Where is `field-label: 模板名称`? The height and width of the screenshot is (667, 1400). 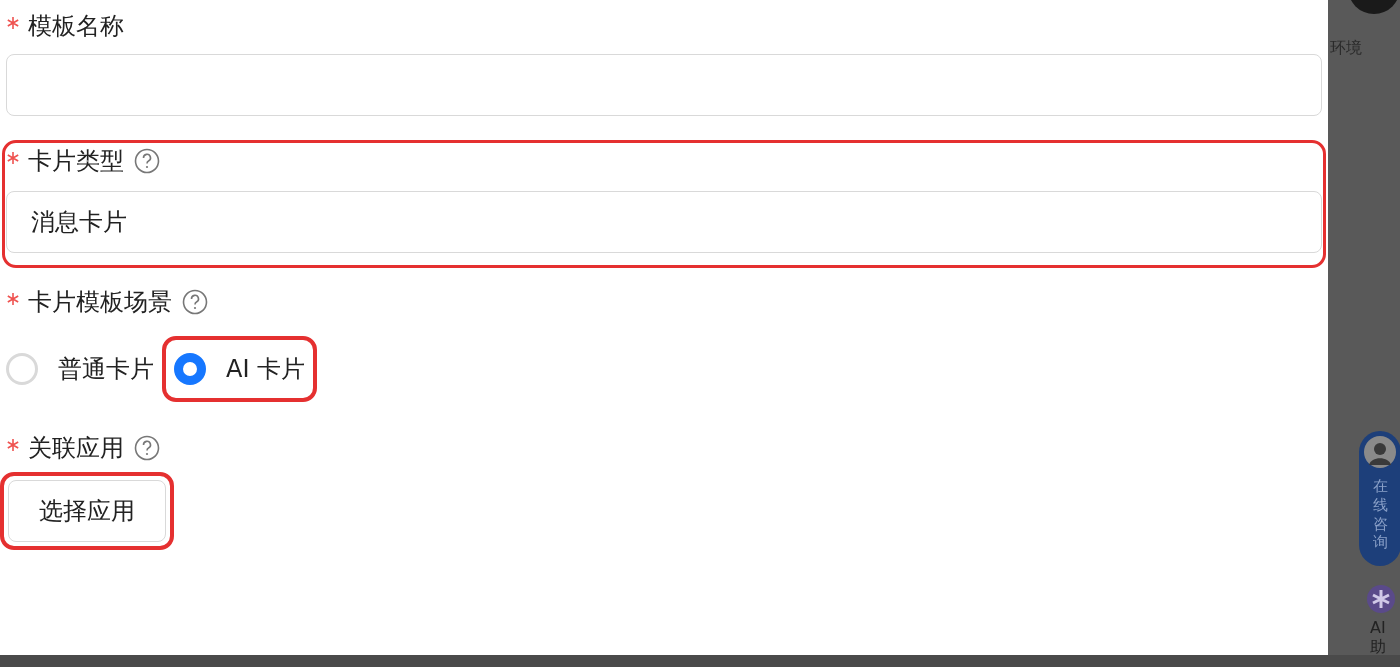
field-label: 模板名称 is located at coordinates (76, 26).